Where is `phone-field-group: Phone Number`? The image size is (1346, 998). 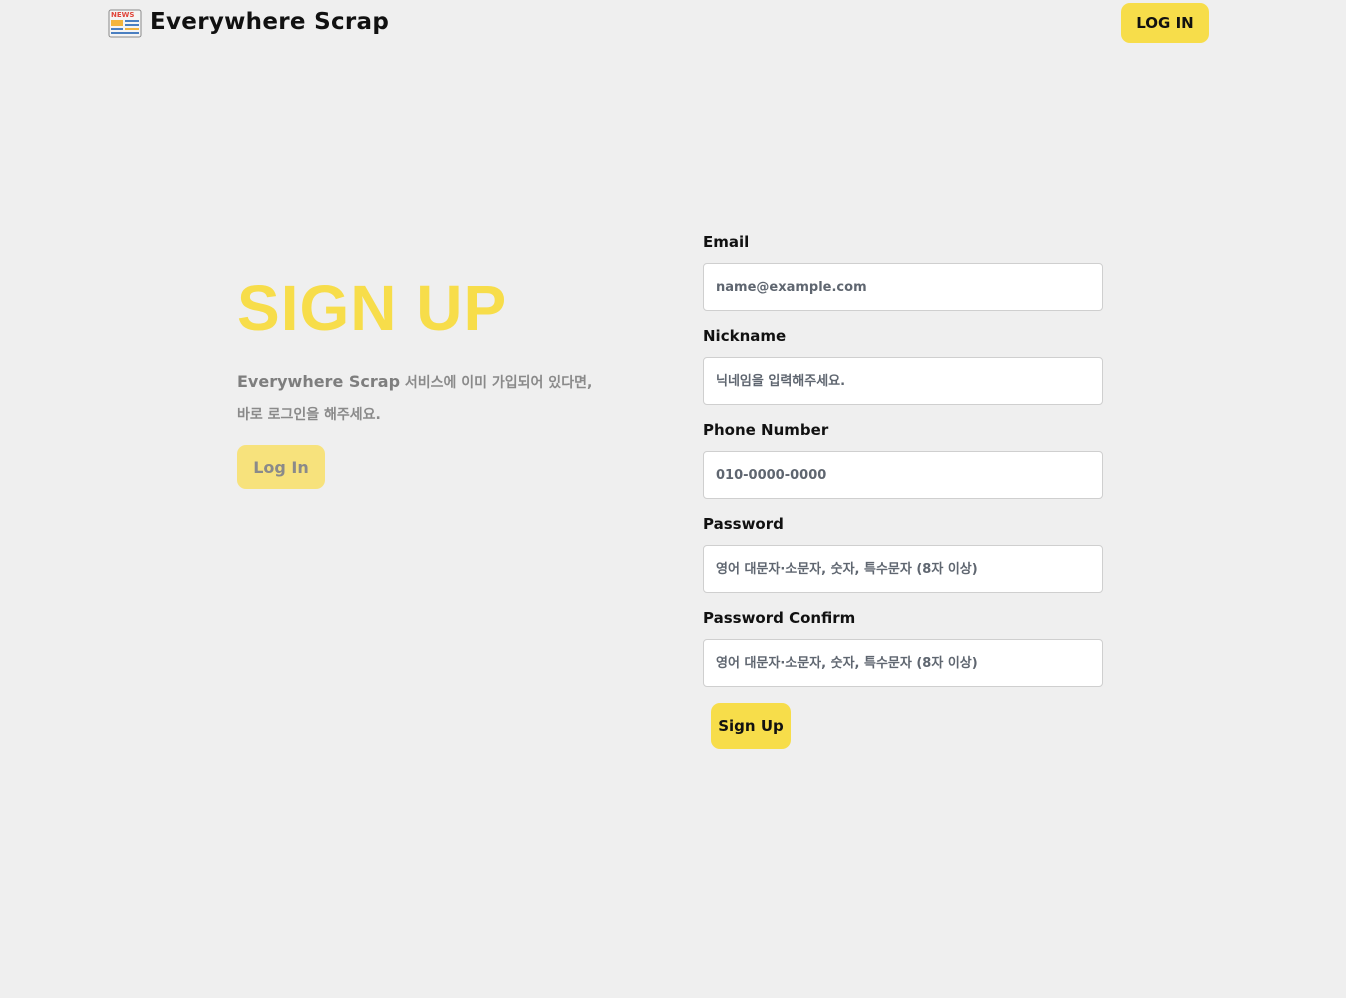
phone-field-group: Phone Number is located at coordinates (903, 459).